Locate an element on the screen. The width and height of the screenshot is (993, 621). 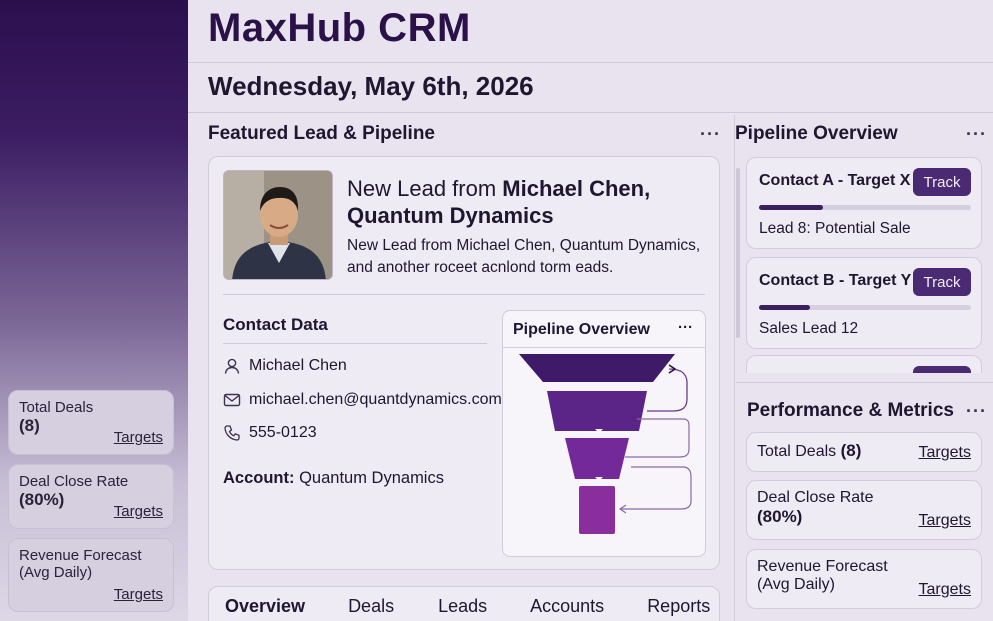
tab-bar: Overview Deals Leads Accounts Reports is located at coordinates (464, 603).